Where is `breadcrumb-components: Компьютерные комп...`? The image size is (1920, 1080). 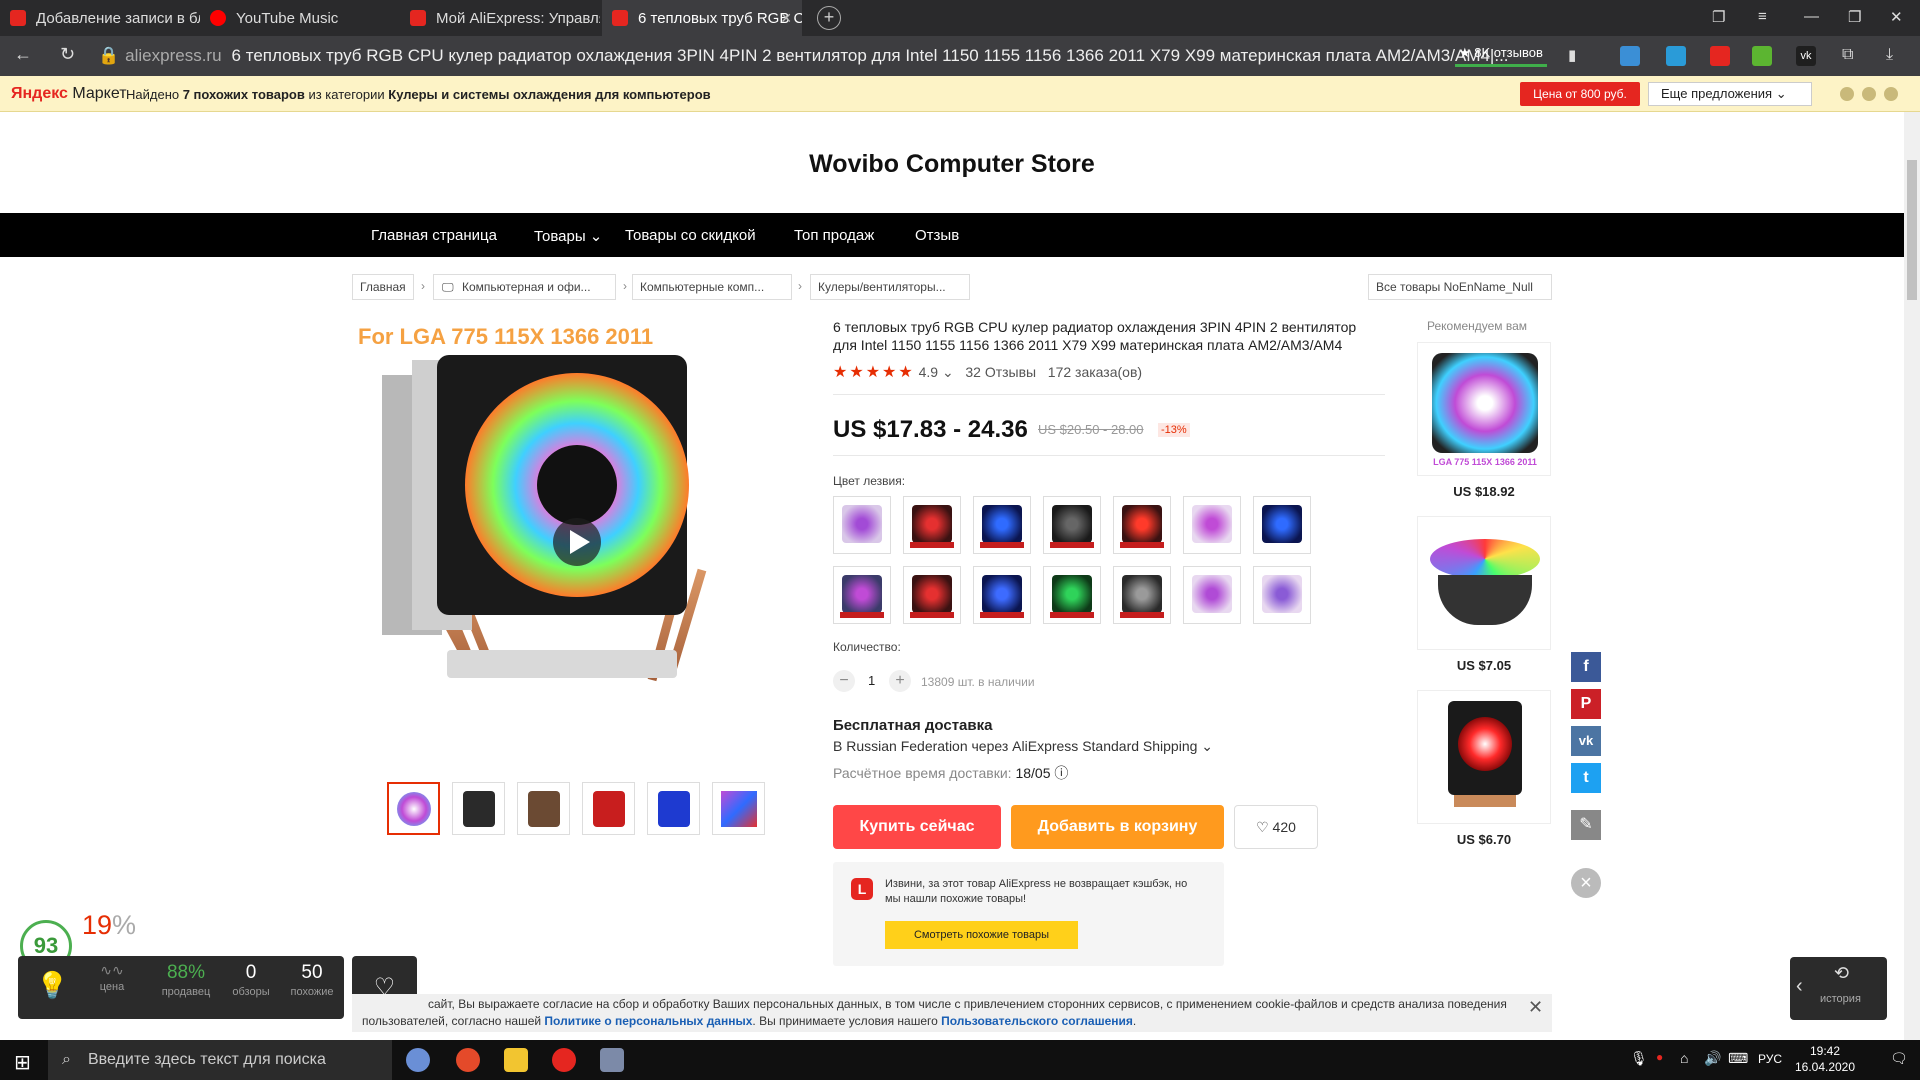 breadcrumb-components: Компьютерные комп... is located at coordinates (712, 287).